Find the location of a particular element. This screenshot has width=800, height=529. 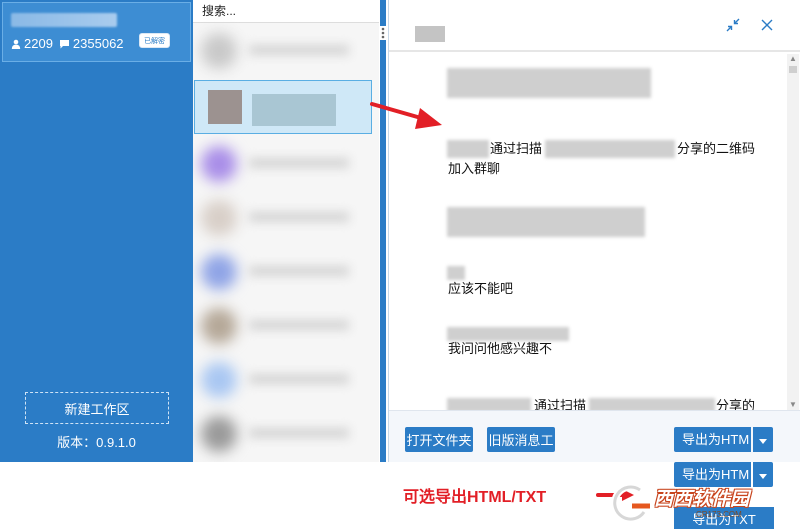

new-workspace-button: 新建工作区 is located at coordinates (97, 408).